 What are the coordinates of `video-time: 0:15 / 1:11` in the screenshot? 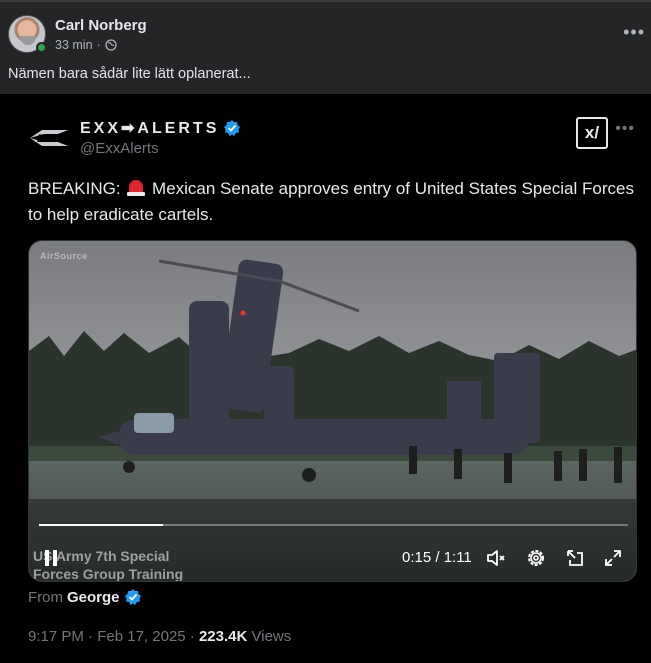 It's located at (437, 557).